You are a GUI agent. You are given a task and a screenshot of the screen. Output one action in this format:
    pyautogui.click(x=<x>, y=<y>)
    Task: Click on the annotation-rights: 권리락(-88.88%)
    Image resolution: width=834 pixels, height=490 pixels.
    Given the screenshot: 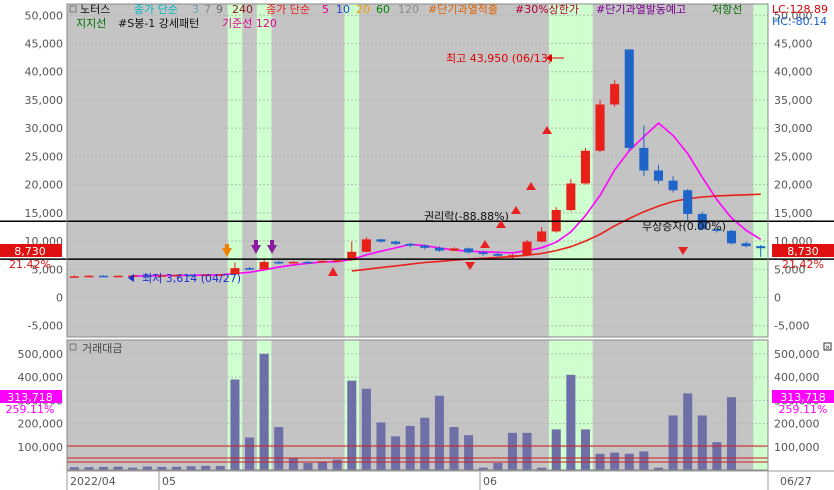 What is the action you would take?
    pyautogui.click(x=466, y=216)
    